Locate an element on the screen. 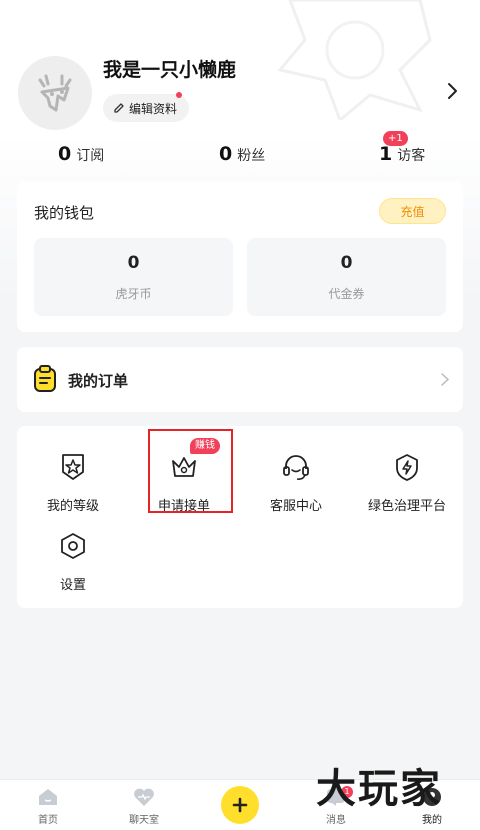  edit-profile-label: 编辑资料 is located at coordinates (153, 108).